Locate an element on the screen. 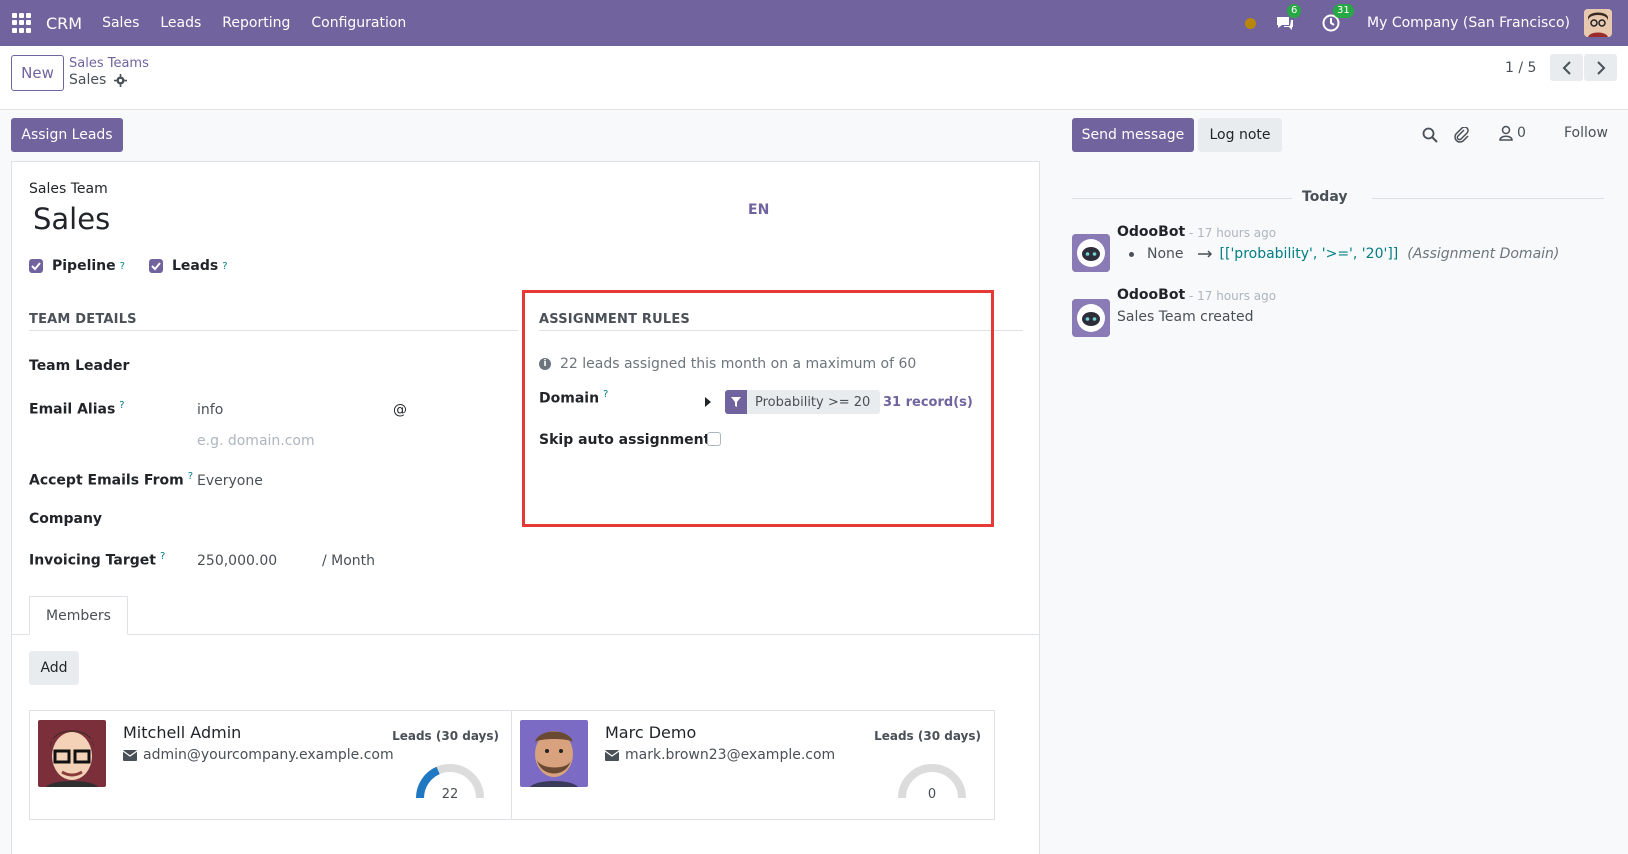 The height and width of the screenshot is (854, 1628). assign-leads-button: Assign Leads is located at coordinates (67, 135).